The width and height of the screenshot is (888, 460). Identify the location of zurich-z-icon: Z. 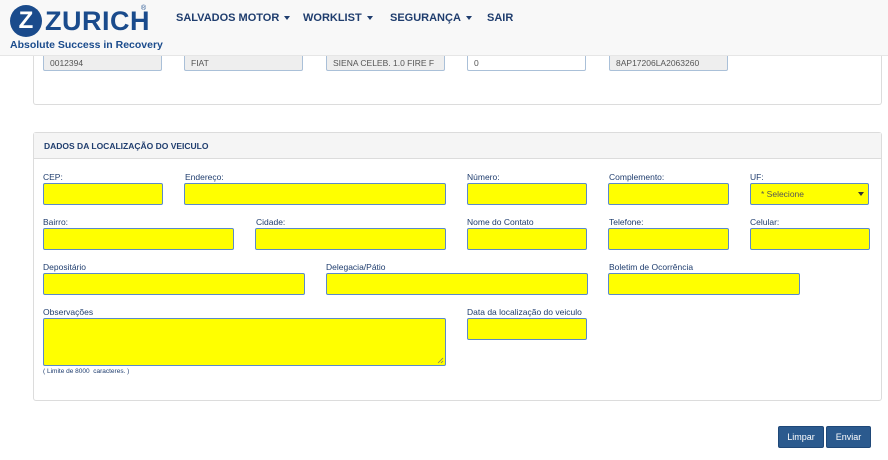
(26, 21).